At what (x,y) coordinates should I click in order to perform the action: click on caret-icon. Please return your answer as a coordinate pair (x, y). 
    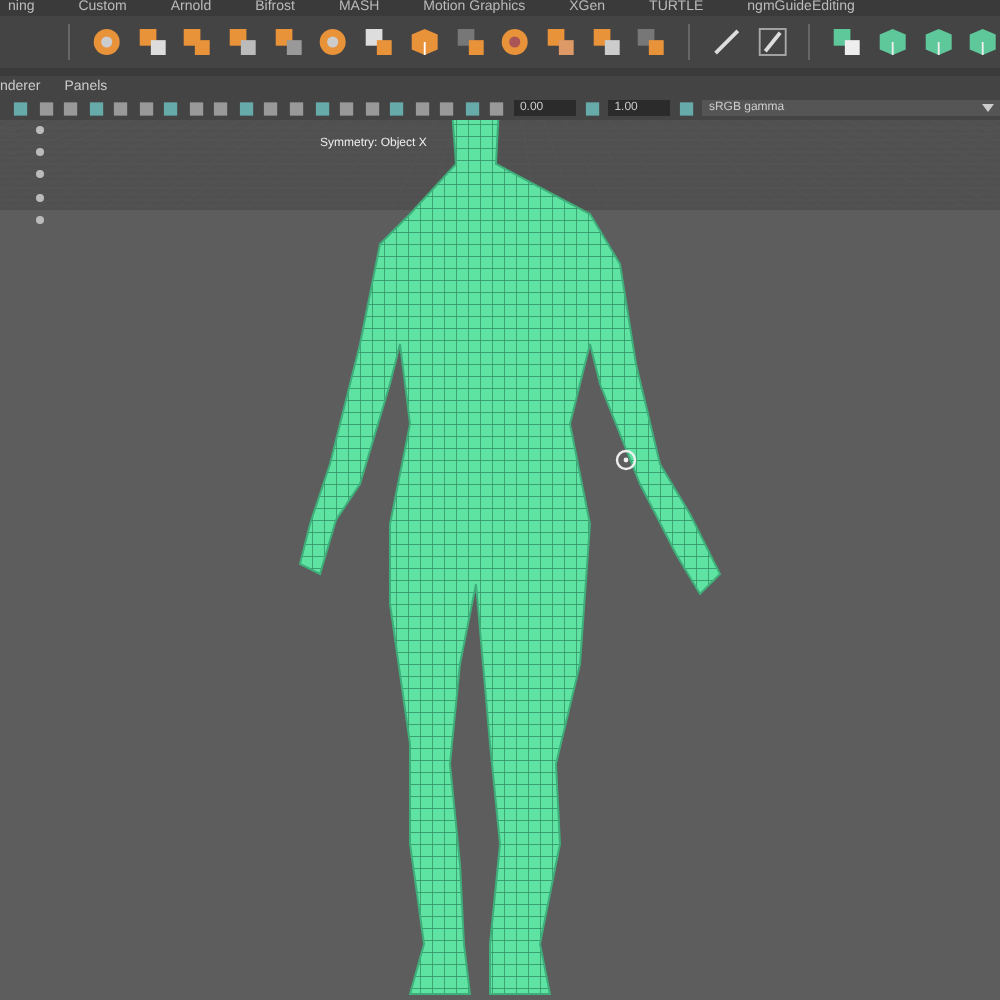
    Looking at the image, I should click on (987, 108).